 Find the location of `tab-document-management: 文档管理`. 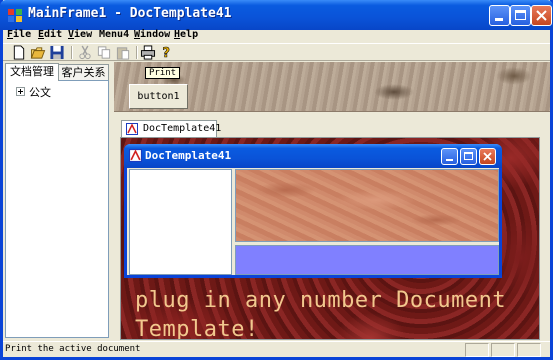

tab-document-management: 文档管理 is located at coordinates (32, 72).